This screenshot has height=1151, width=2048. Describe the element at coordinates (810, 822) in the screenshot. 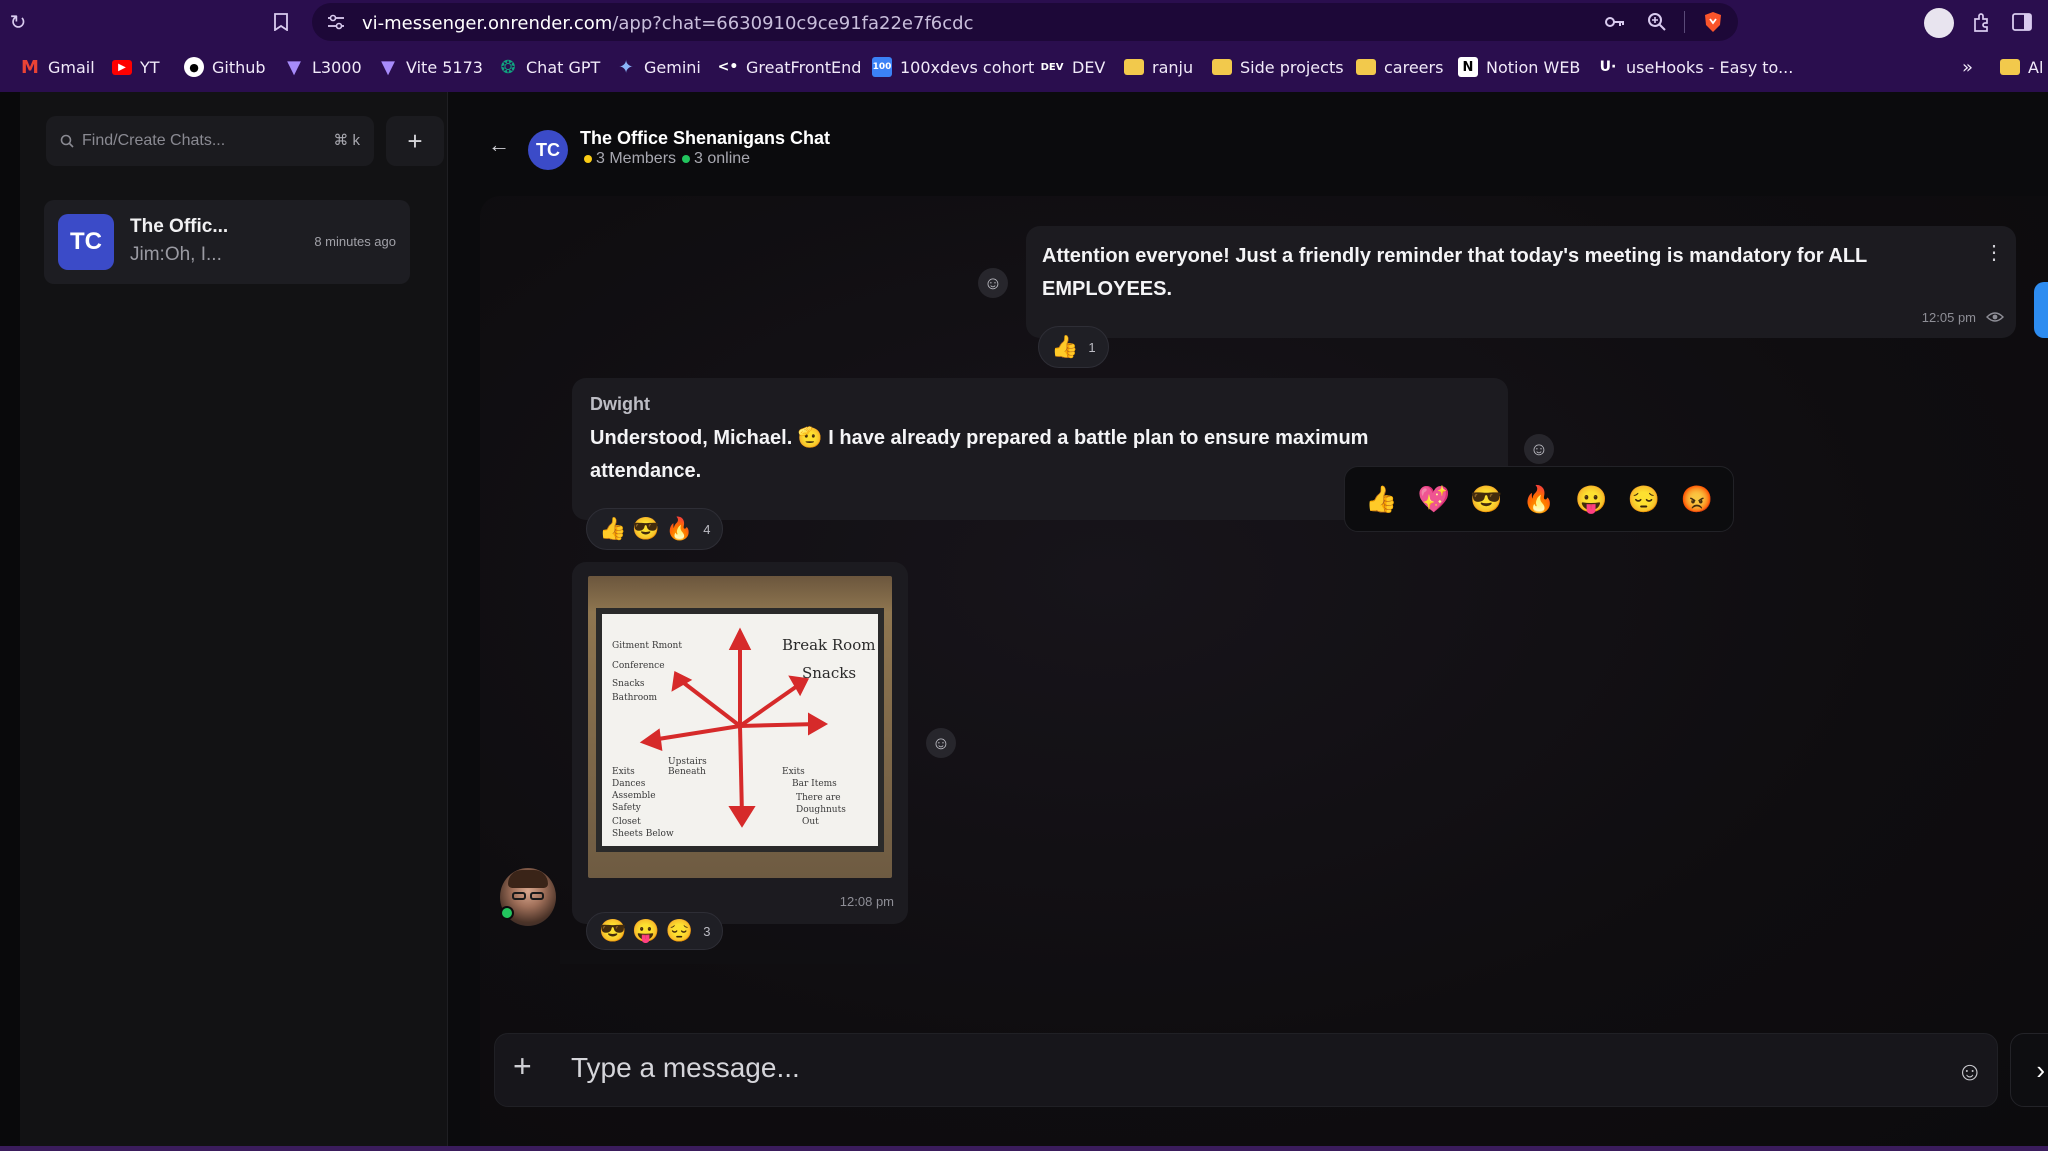

I see `svg-text: Out` at that location.